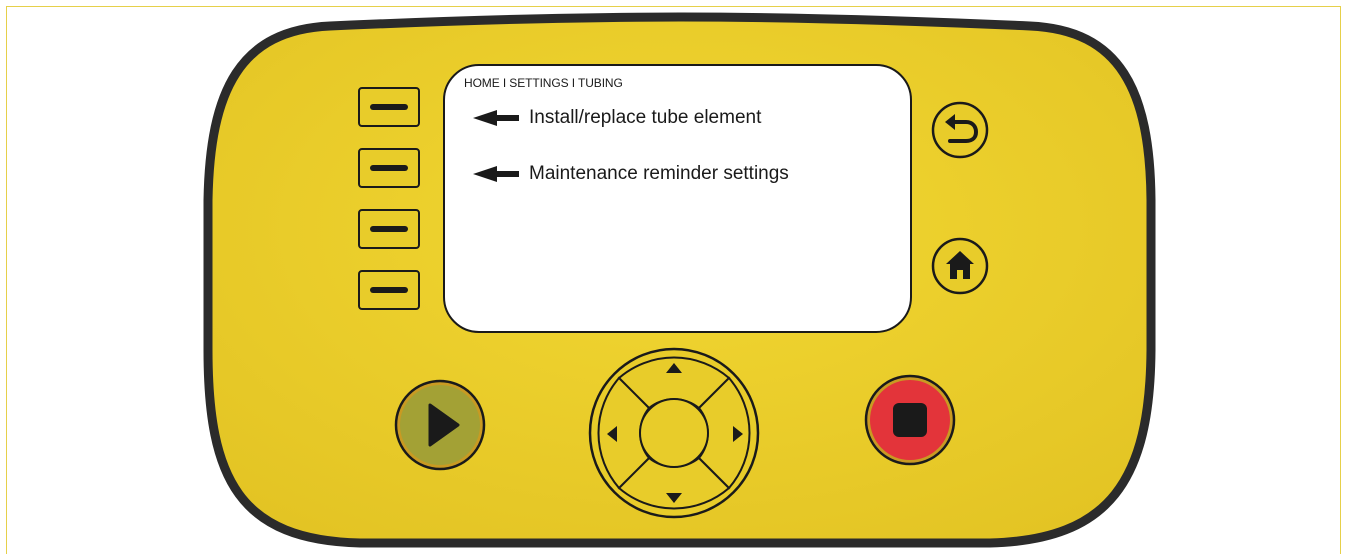  I want to click on menu-item-label: Maintenance reminder settings, so click(659, 173).